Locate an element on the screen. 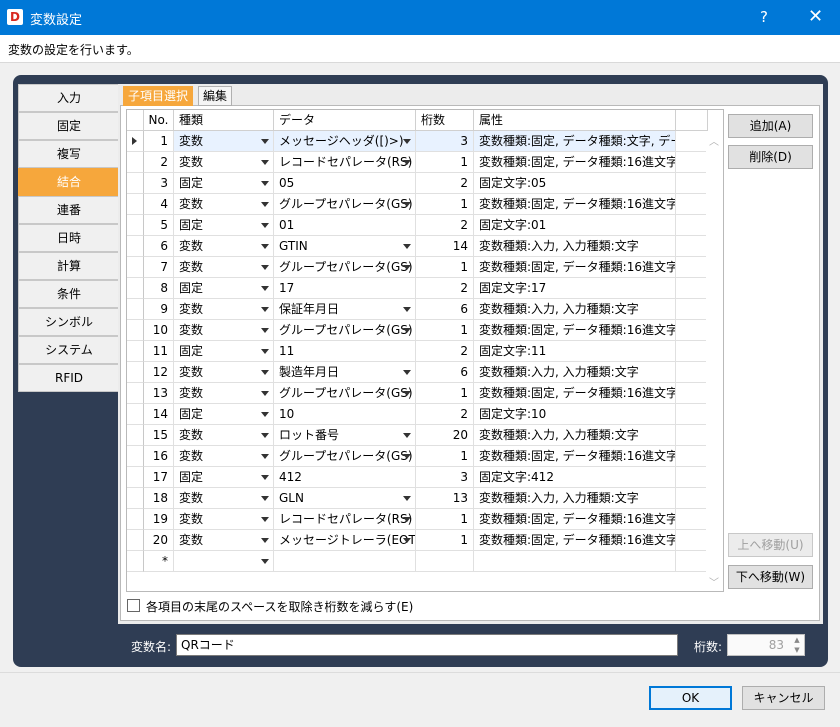 The image size is (840, 727). add-button: 追加(A) is located at coordinates (770, 126).